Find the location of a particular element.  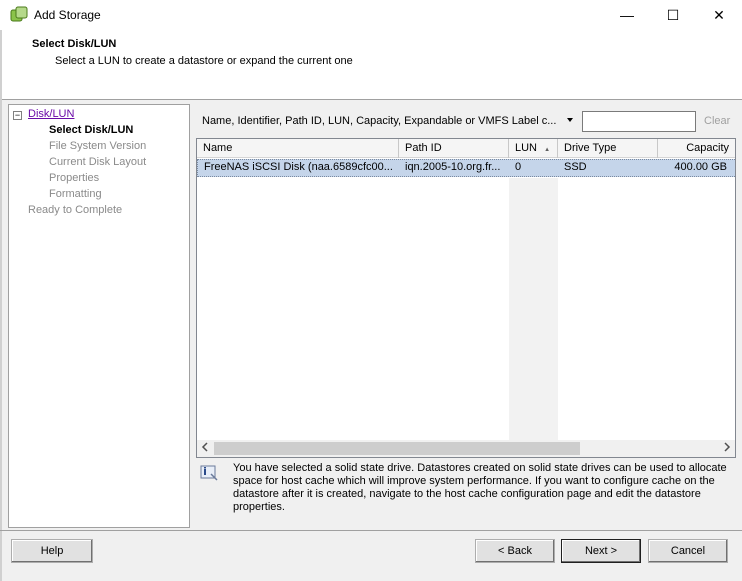

minimize-icon: — is located at coordinates (627, 15).